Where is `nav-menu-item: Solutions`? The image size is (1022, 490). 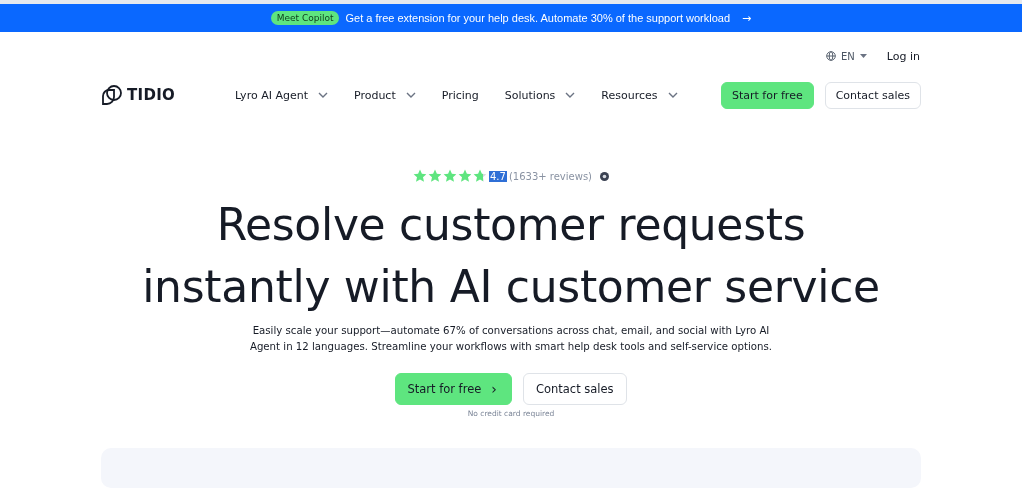 nav-menu-item: Solutions is located at coordinates (540, 95).